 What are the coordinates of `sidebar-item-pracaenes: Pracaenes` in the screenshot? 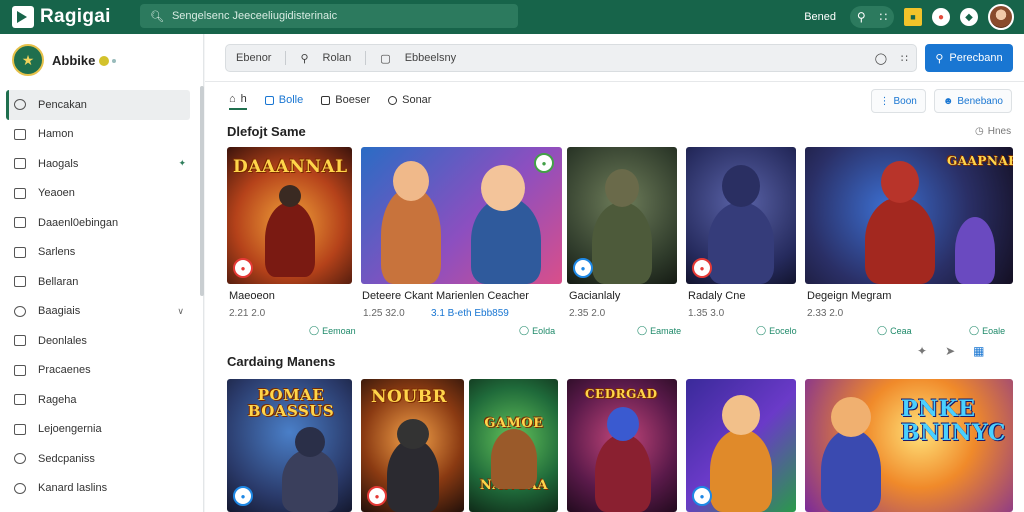 It's located at (98, 371).